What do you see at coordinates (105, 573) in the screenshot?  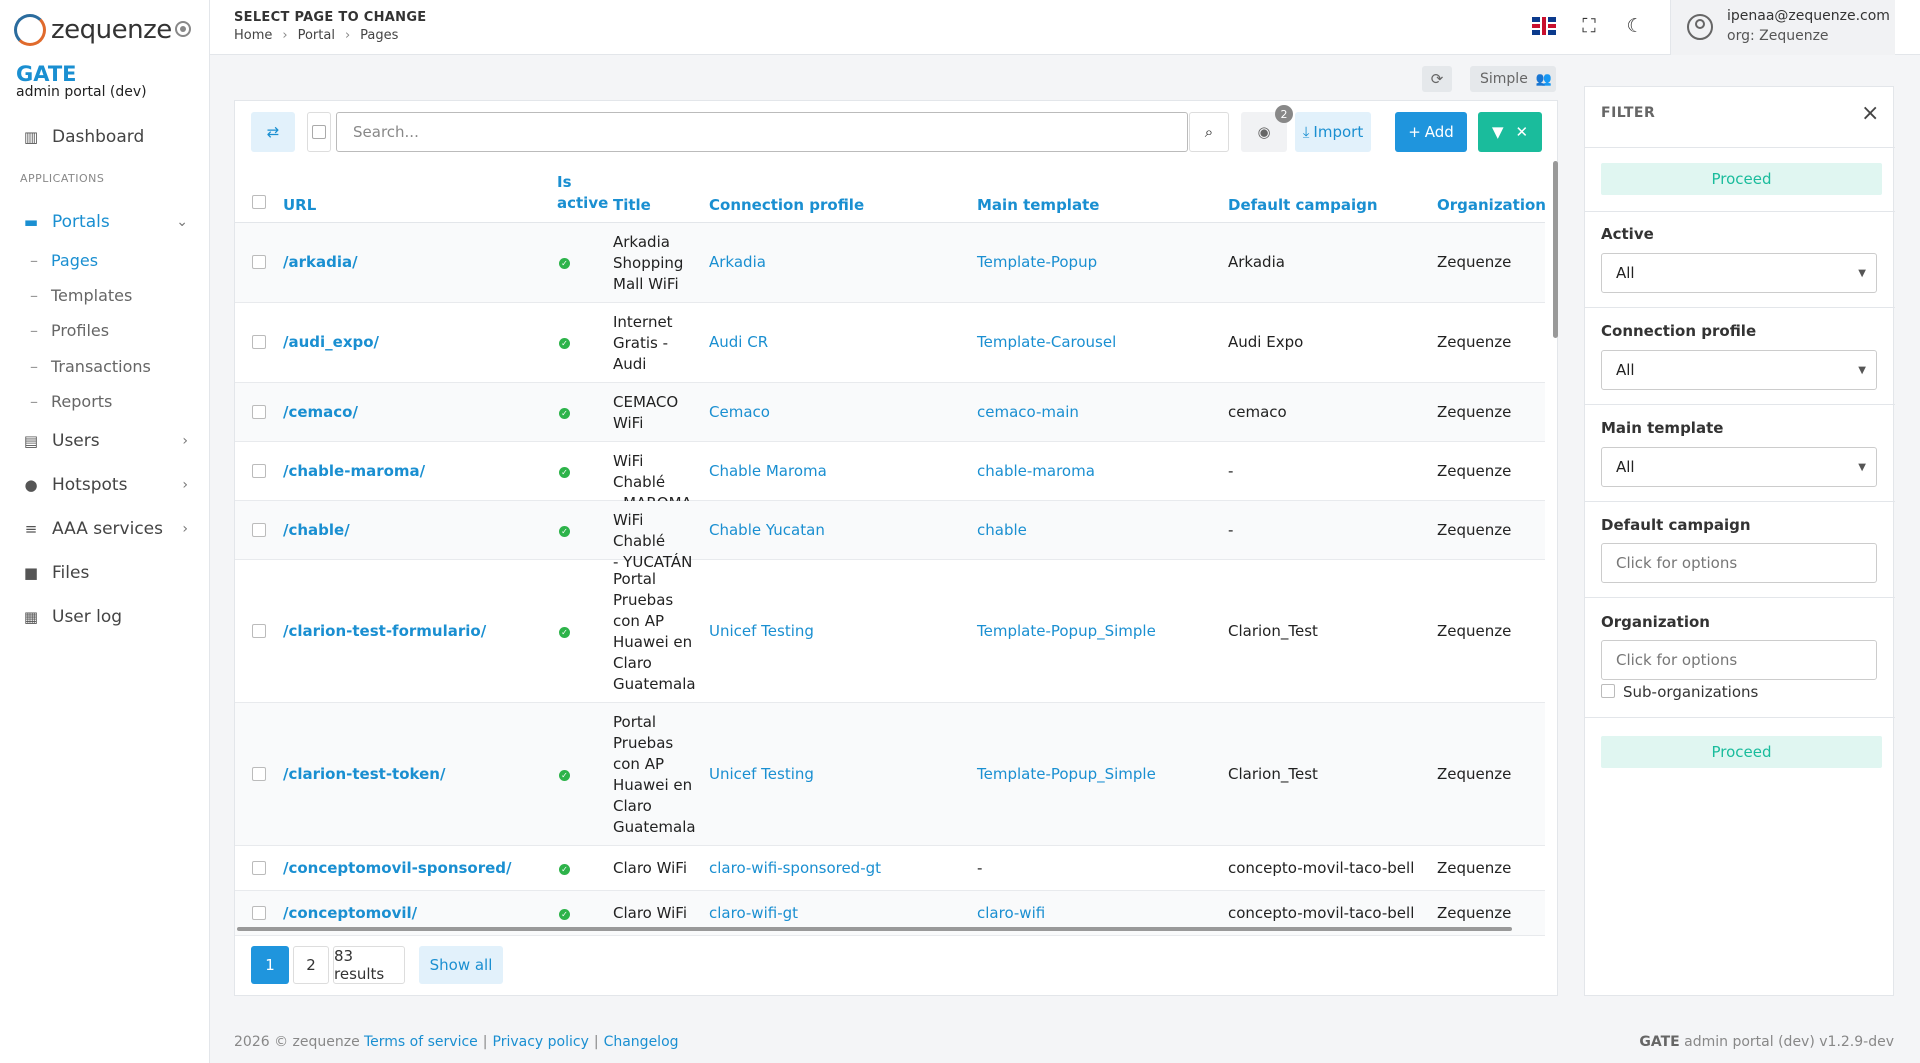 I see `sidebar-item-files: ■ Files` at bounding box center [105, 573].